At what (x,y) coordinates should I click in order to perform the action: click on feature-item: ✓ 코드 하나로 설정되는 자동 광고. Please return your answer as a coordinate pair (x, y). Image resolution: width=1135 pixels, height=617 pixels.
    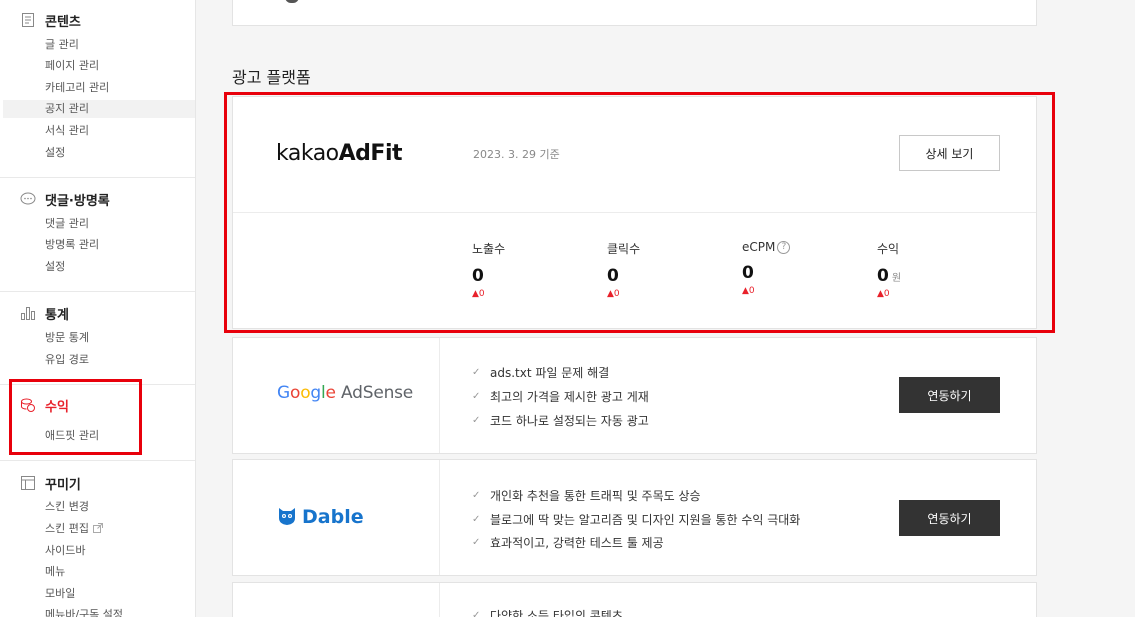
    Looking at the image, I should click on (560, 420).